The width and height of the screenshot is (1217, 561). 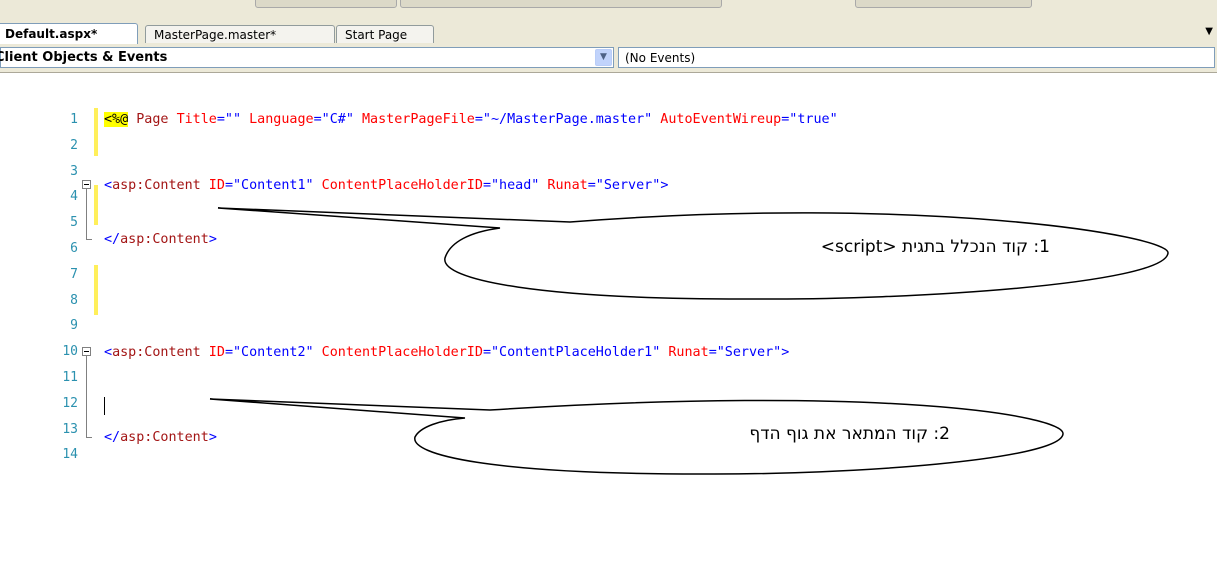 I want to click on code-line-5: </asp:Content>, so click(x=160, y=240).